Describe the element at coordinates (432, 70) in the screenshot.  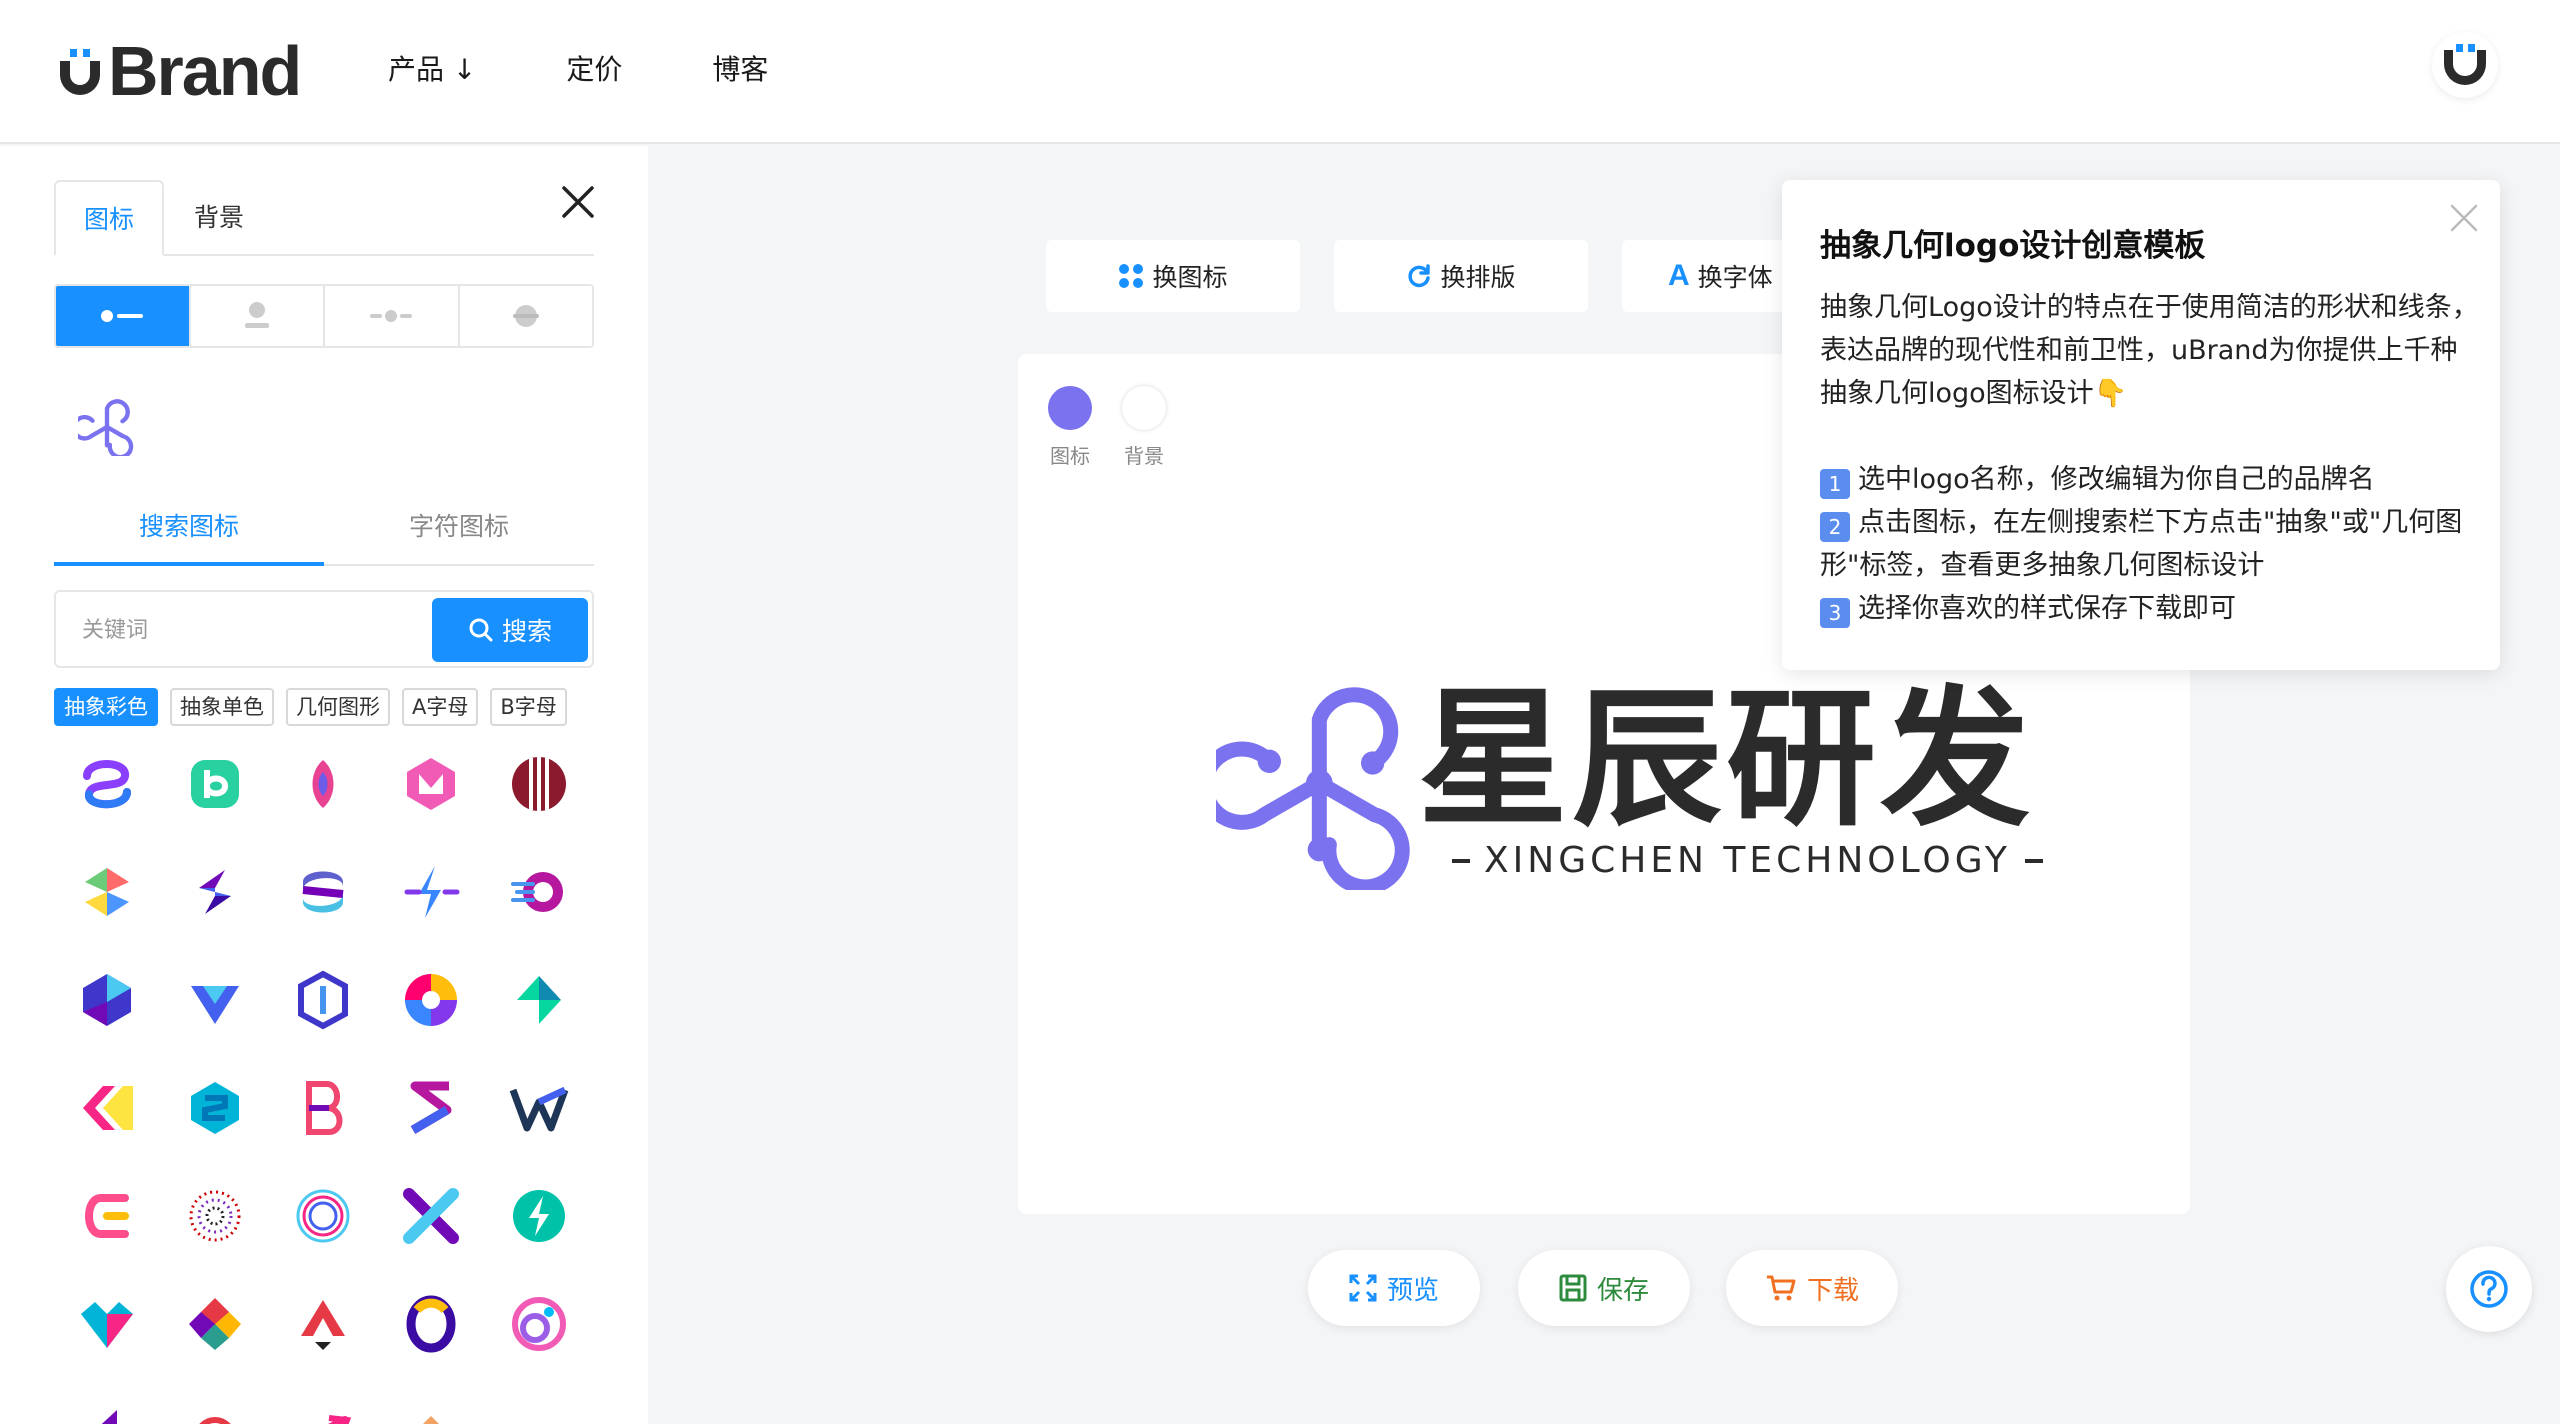
I see `nav-products: 产品 ↓` at that location.